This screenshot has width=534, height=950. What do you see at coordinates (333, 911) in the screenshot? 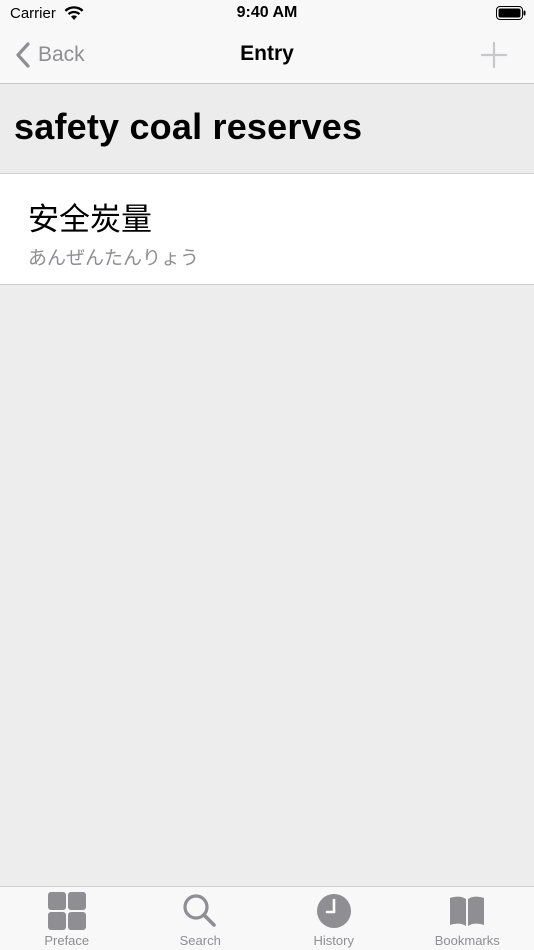
I see `clock-icon` at bounding box center [333, 911].